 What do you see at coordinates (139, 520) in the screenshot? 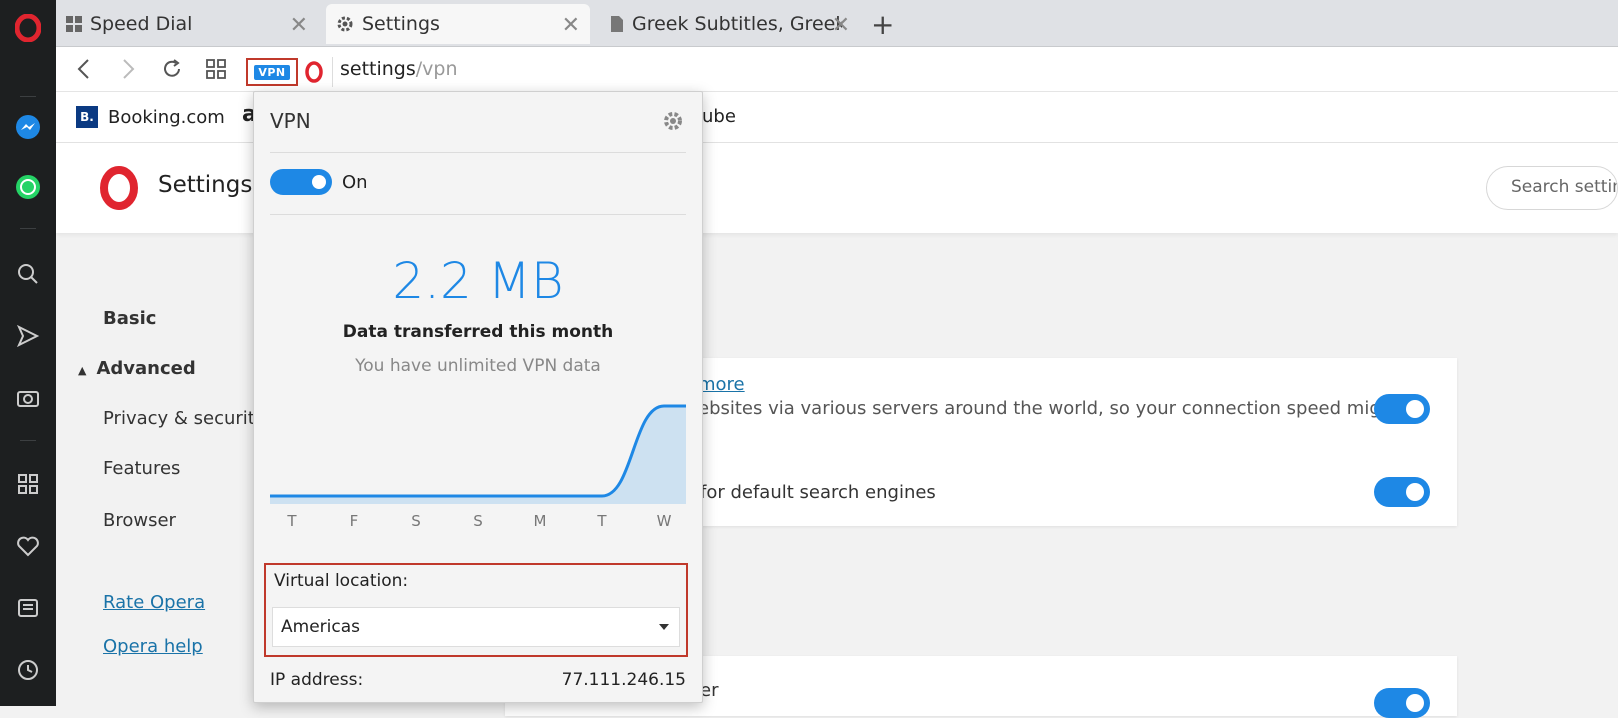
I see `nav-browser: Browser` at bounding box center [139, 520].